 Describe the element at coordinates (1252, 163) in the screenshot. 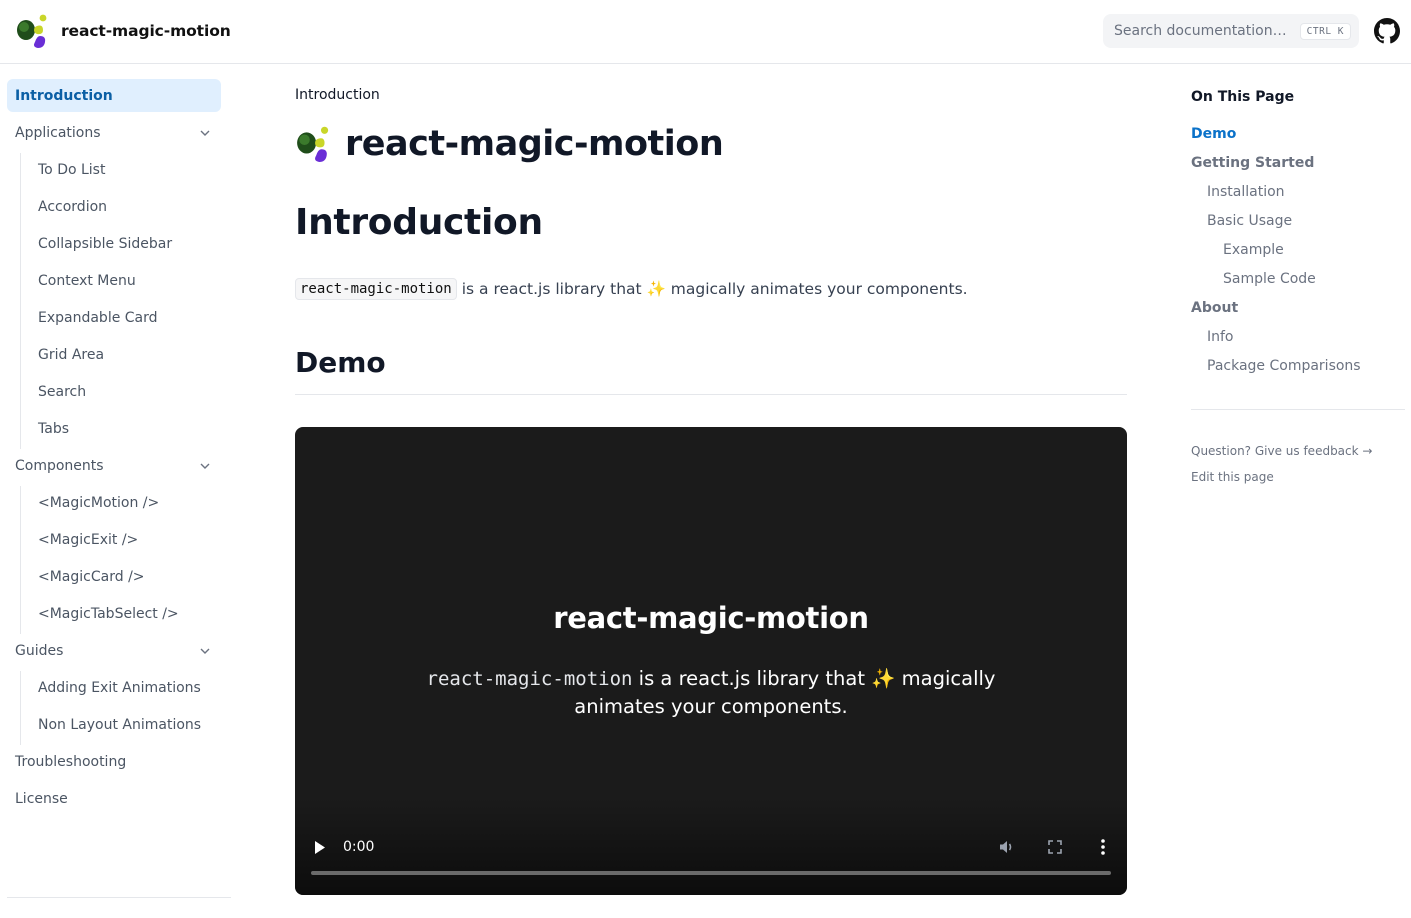

I see `toc-item-getting-started: Getting Started` at that location.